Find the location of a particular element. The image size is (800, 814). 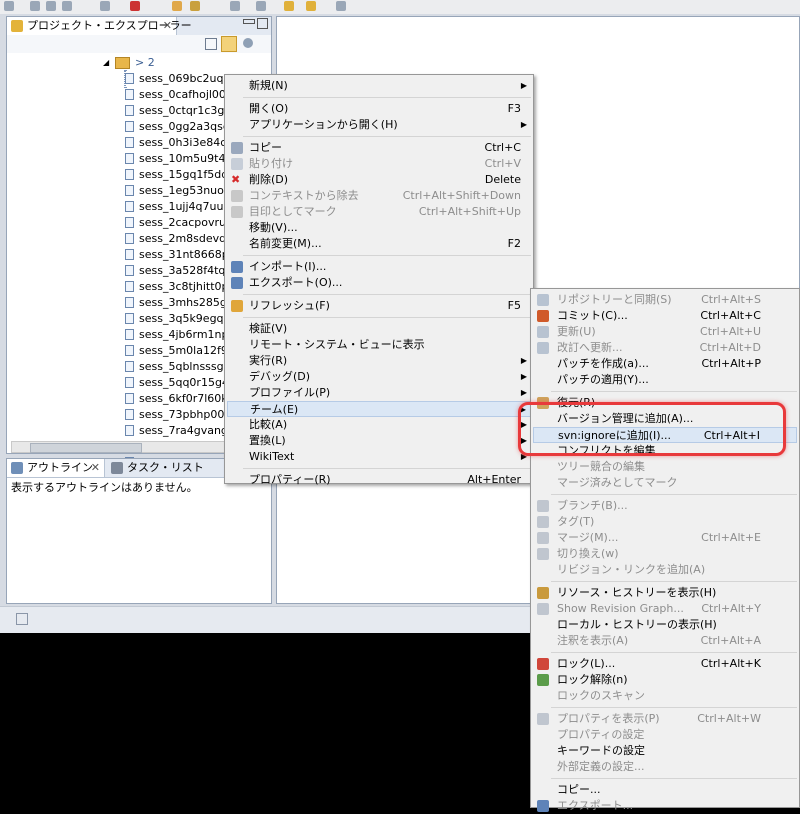

outline-empty-message: 表示するアウトラインはありません。 is located at coordinates (104, 487).